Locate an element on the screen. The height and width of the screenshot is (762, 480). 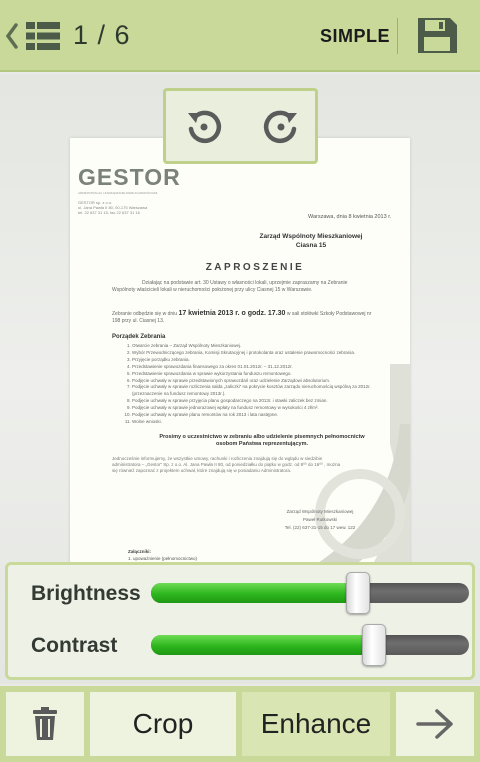
bottom-toolbar: Crop Enhance is located at coordinates (240, 724).